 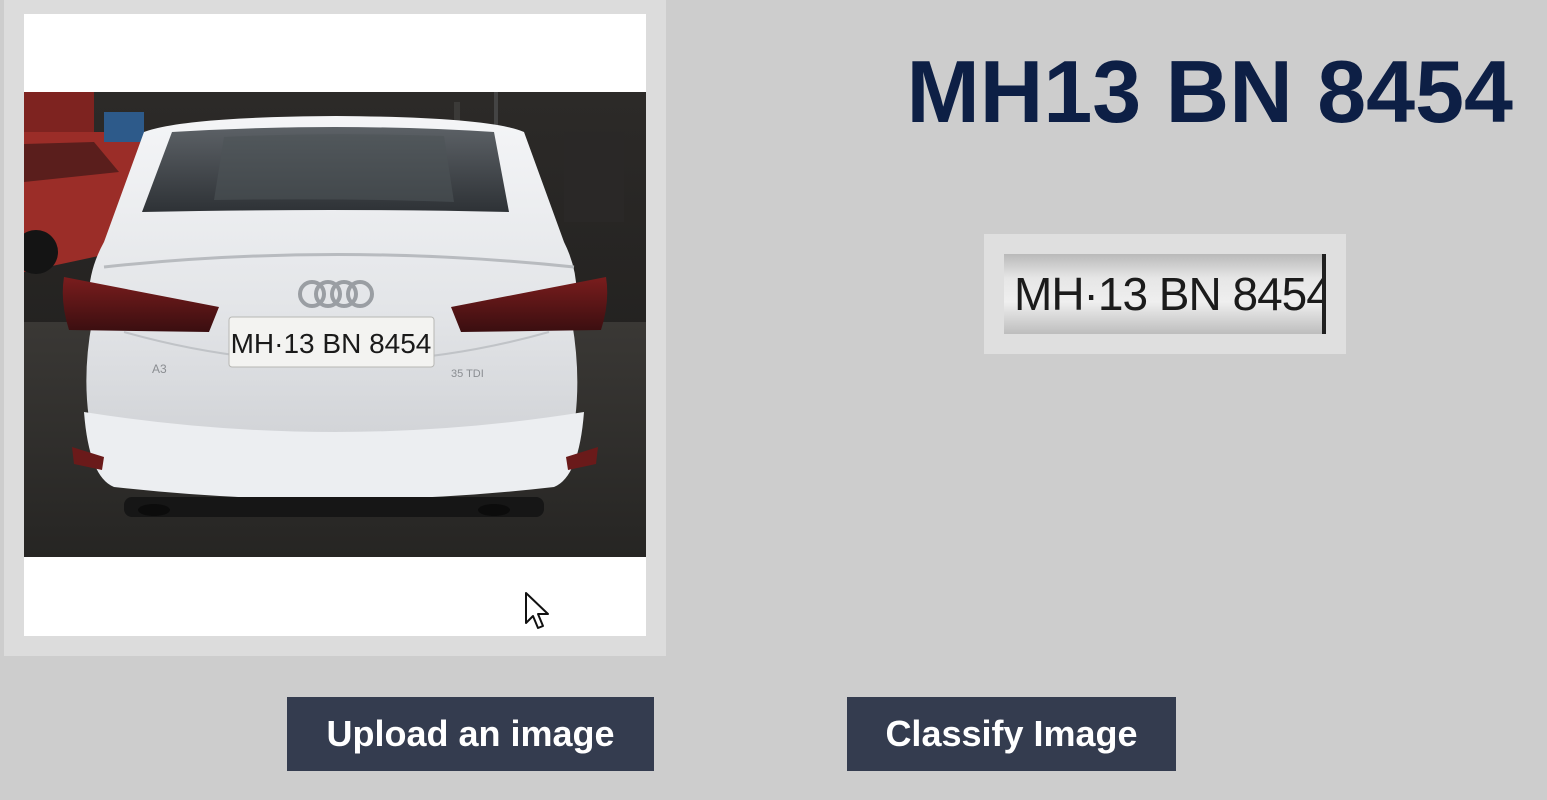 What do you see at coordinates (1011, 734) in the screenshot?
I see `classify-image-button: Classify Image` at bounding box center [1011, 734].